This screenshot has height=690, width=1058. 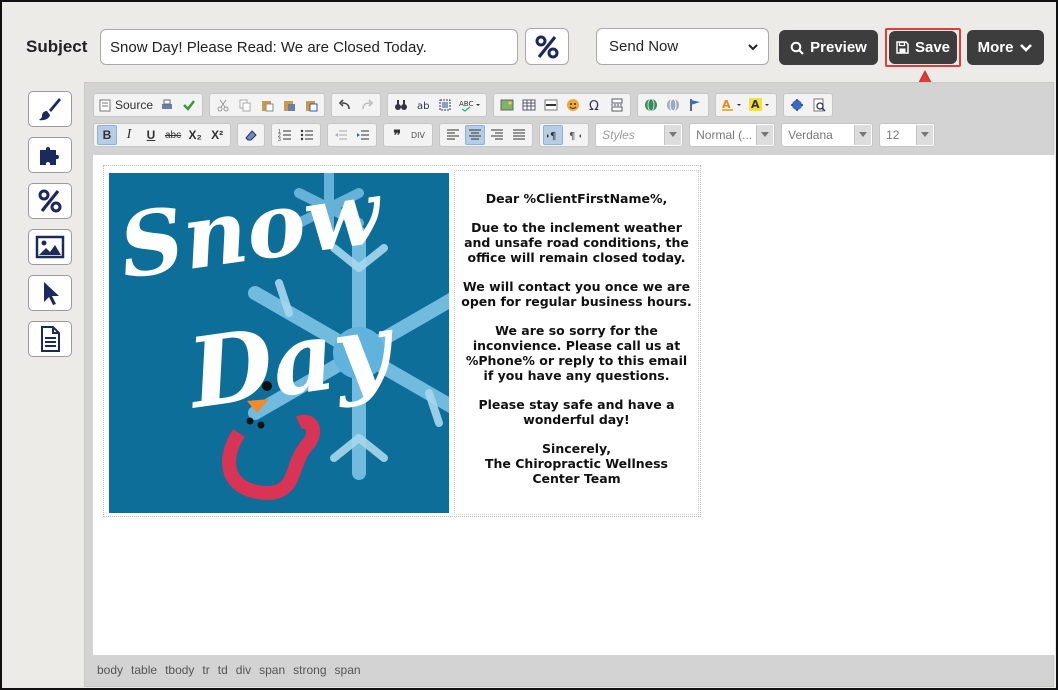 What do you see at coordinates (695, 105) in the screenshot?
I see `anchor-button` at bounding box center [695, 105].